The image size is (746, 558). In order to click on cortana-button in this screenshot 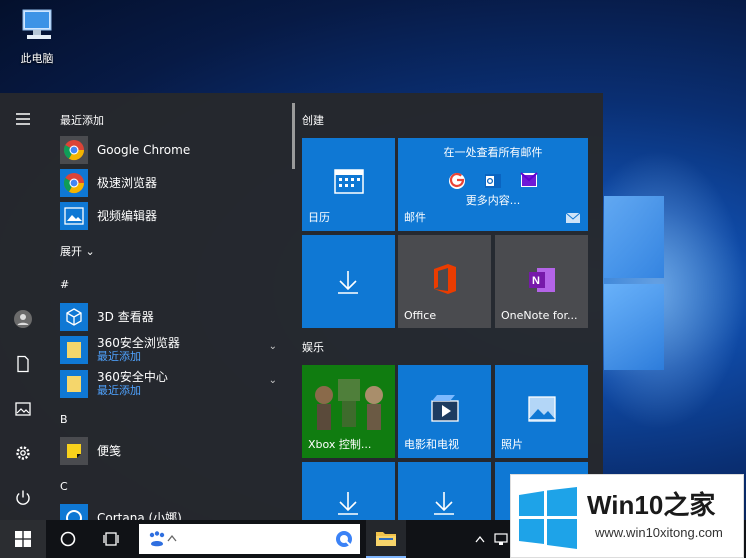, I will do `click(68, 539)`.